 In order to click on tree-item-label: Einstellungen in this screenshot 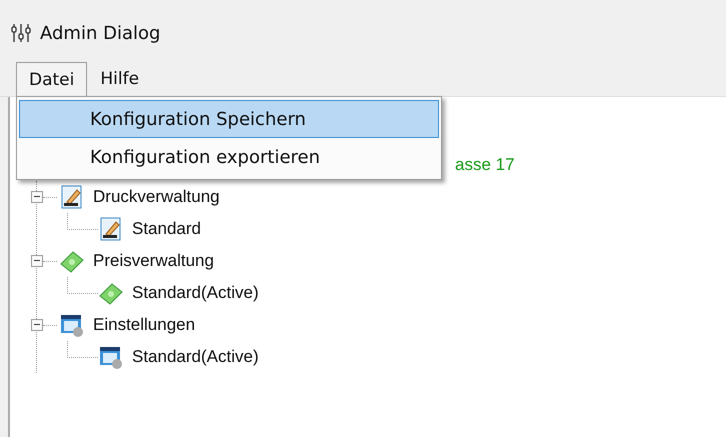, I will do `click(144, 325)`.